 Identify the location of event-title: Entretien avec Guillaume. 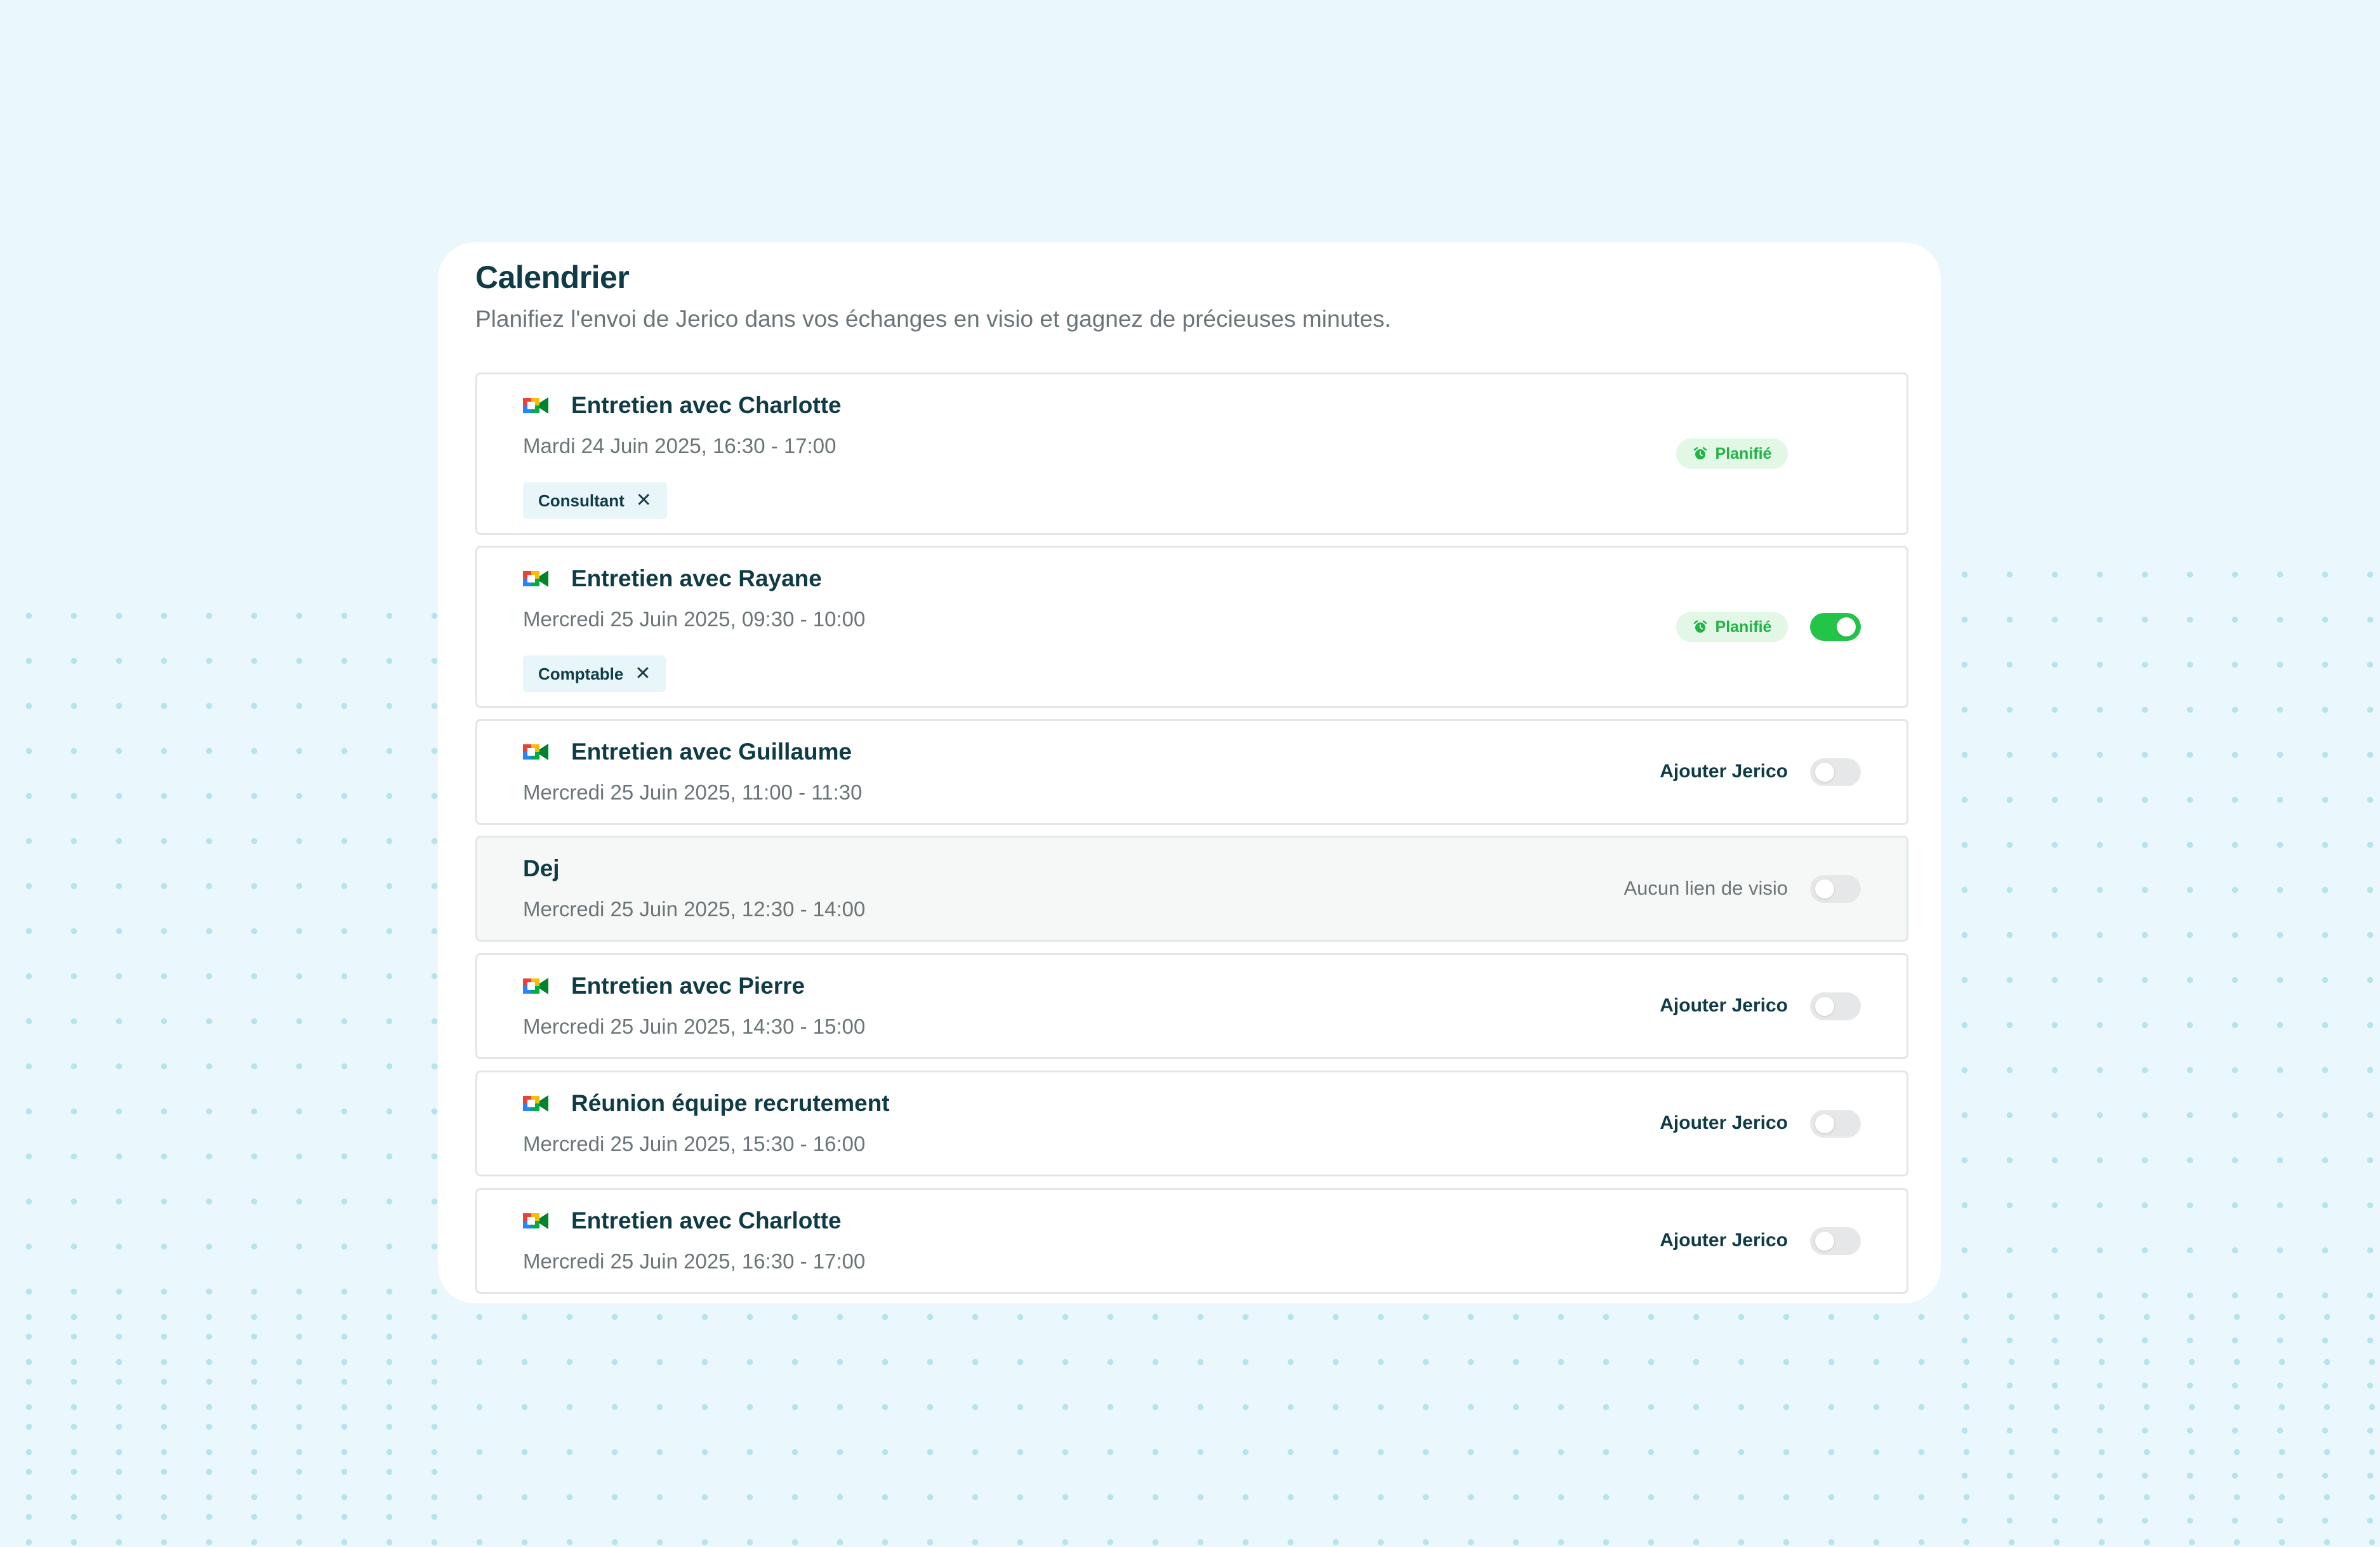
(712, 752).